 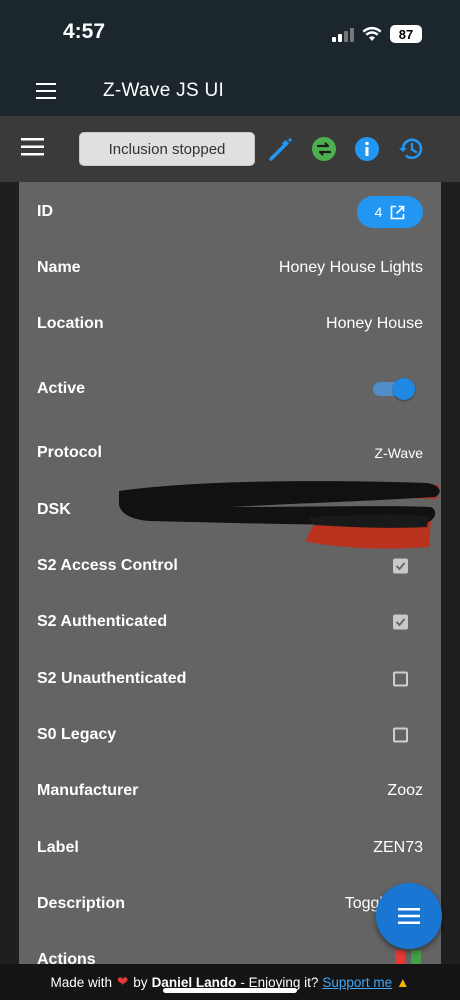 I want to click on row-s2-unauthenticated: S2 Unauthenticated, so click(x=230, y=679).